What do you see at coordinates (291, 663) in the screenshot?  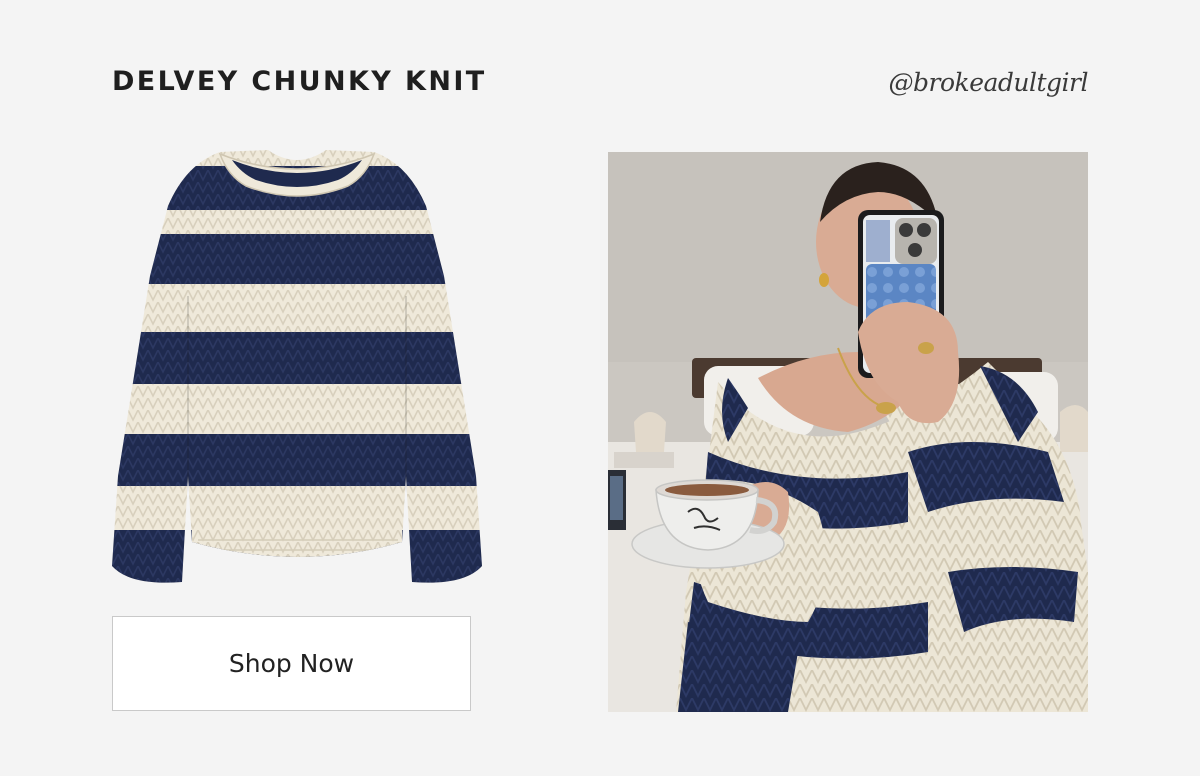 I see `shop-now-button: Shop Now` at bounding box center [291, 663].